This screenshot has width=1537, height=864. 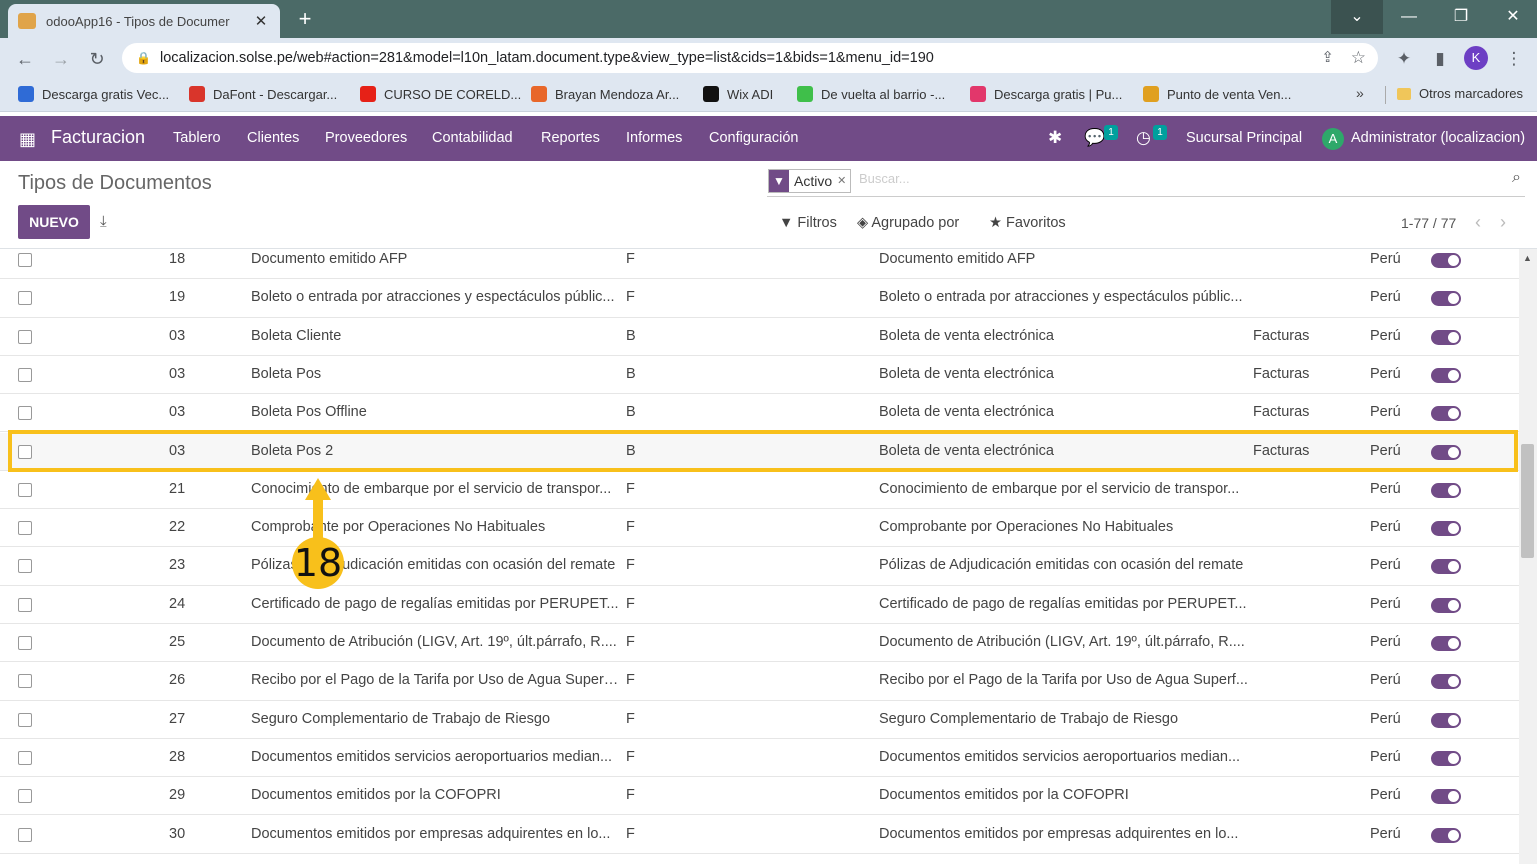 I want to click on user-avatar: A, so click(x=1333, y=139).